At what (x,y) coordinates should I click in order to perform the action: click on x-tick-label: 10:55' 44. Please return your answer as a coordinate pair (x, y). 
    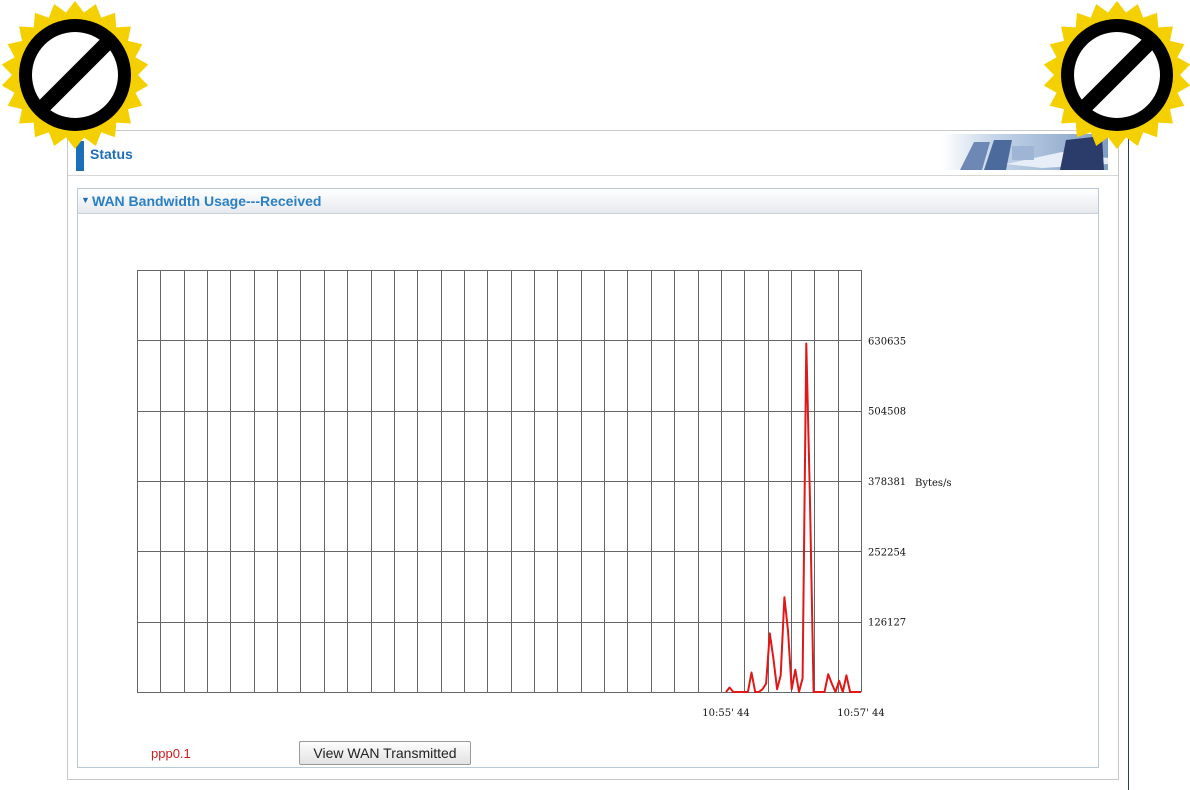
    Looking at the image, I should click on (725, 713).